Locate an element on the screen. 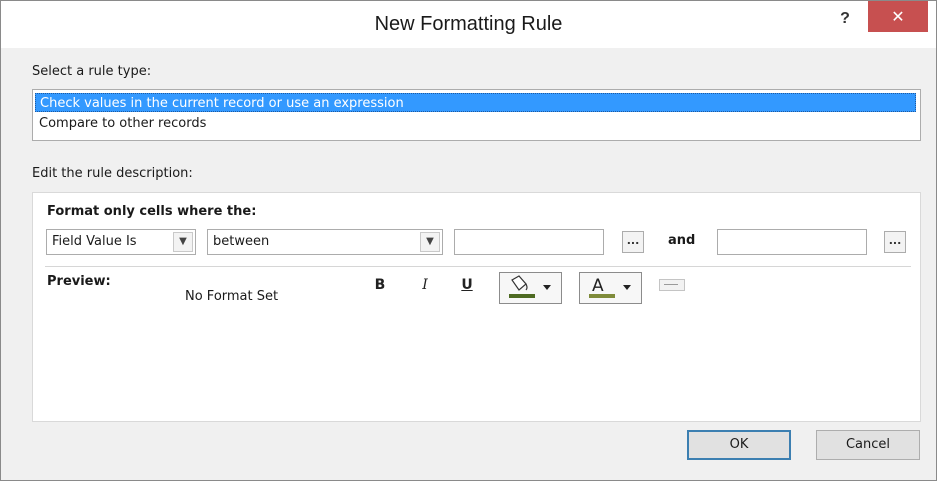 The width and height of the screenshot is (937, 481). underline-button: U is located at coordinates (467, 285).